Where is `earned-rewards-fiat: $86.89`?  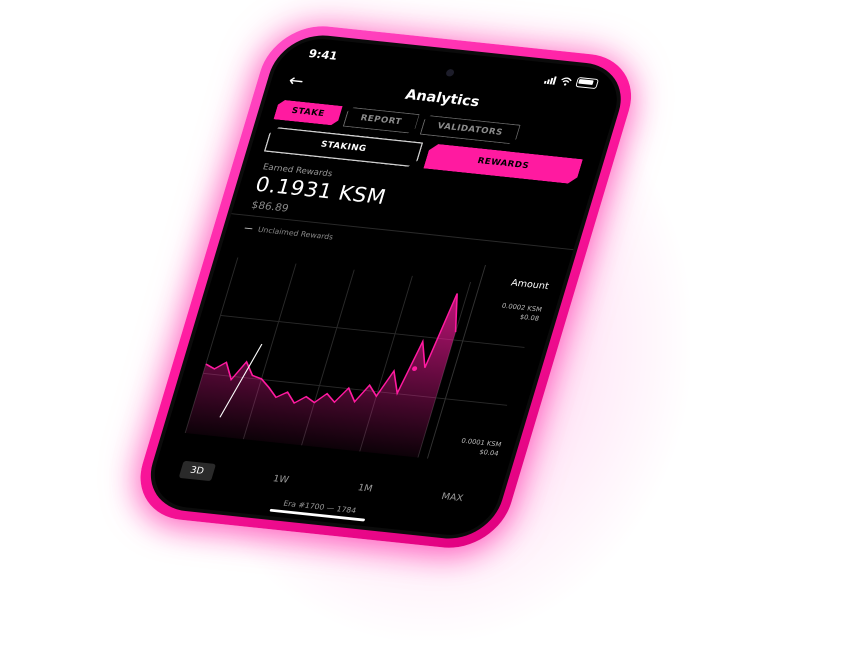
earned-rewards-fiat: $86.89 is located at coordinates (270, 206).